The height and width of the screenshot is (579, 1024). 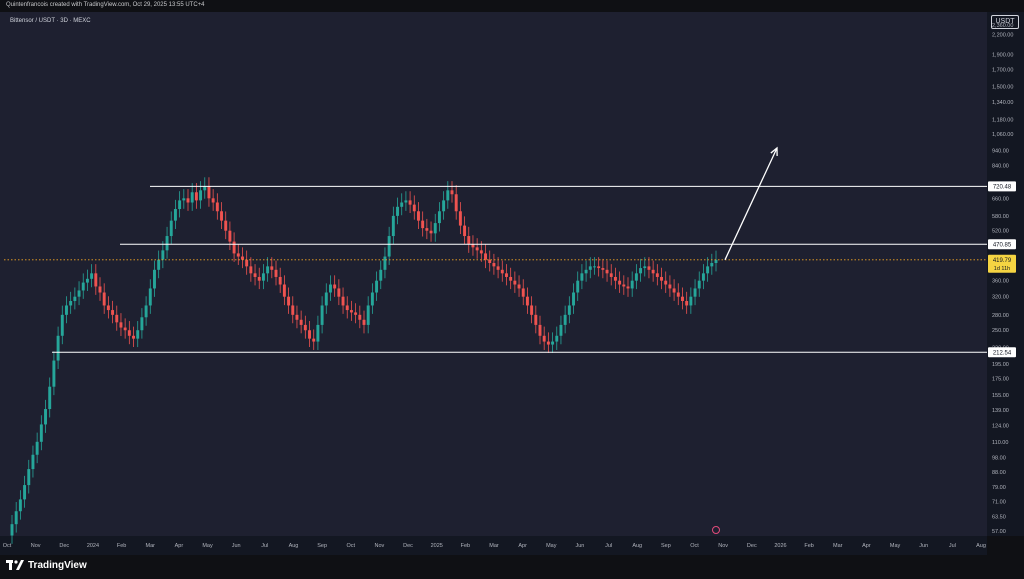 I want to click on price-tick-label: 320.00, so click(x=1000, y=298).